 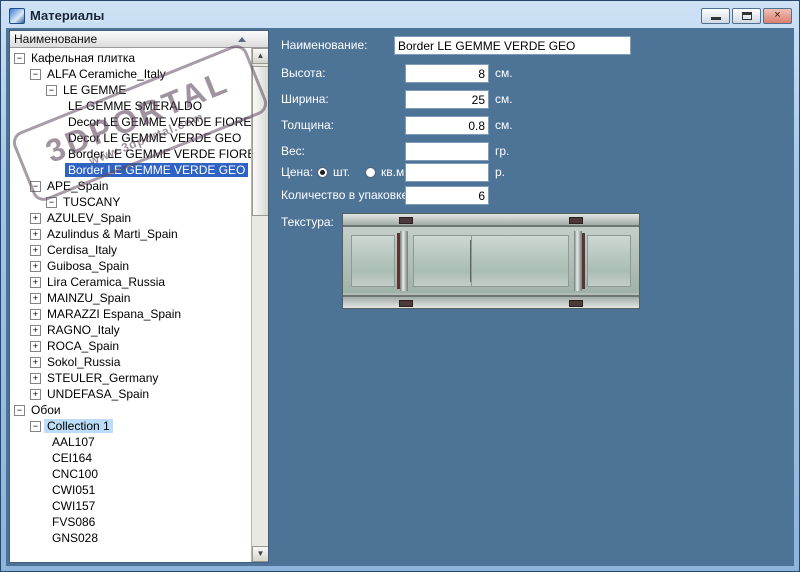 I want to click on tree-item-label: Cerdisa_Italy, so click(x=82, y=250).